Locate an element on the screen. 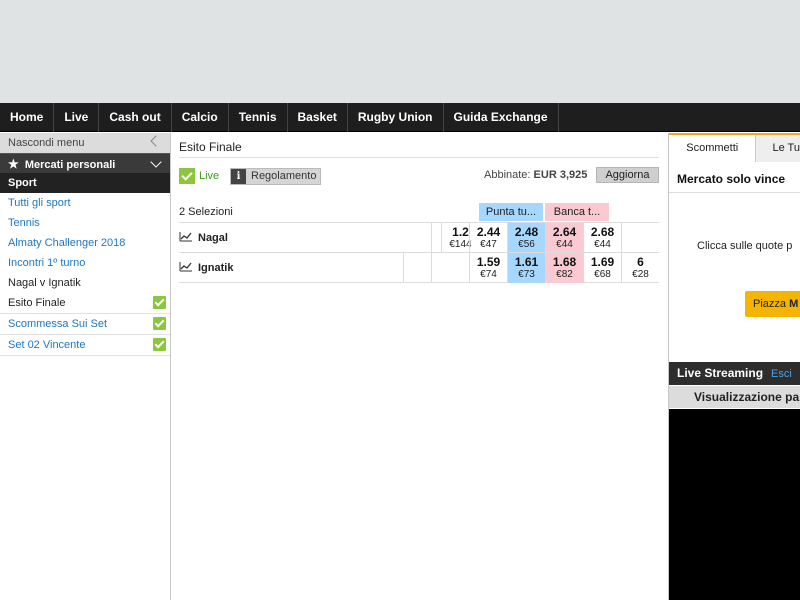  market-title: Esito Finale is located at coordinates (210, 147).